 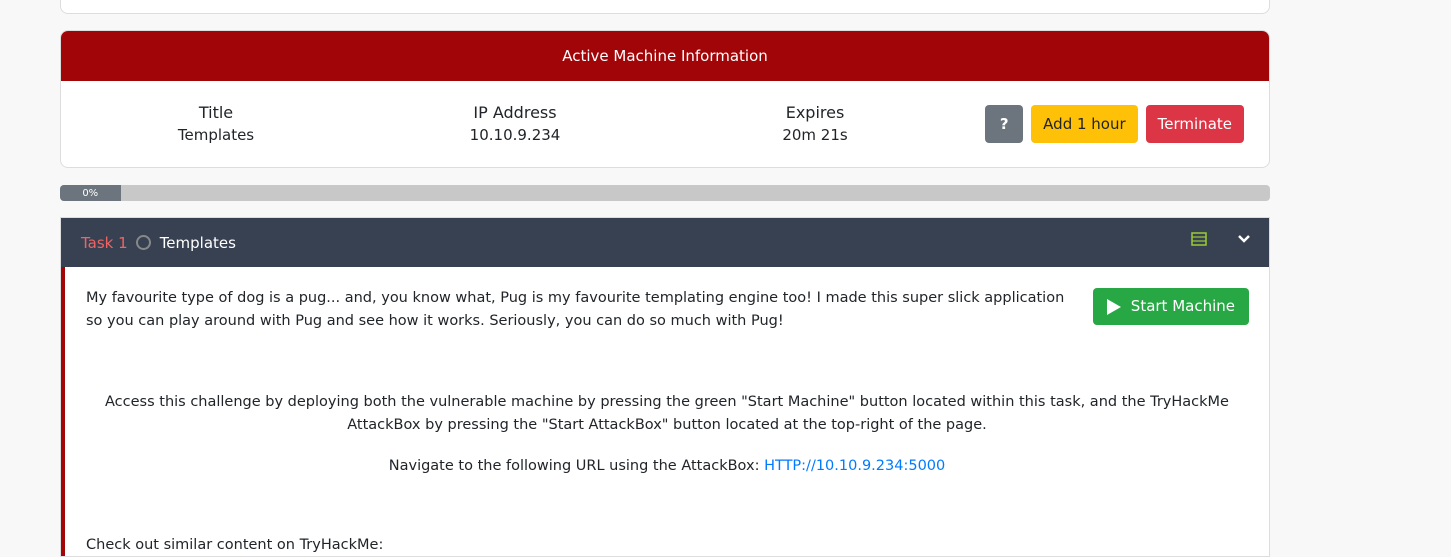 What do you see at coordinates (1004, 124) in the screenshot?
I see `help-button: ?` at bounding box center [1004, 124].